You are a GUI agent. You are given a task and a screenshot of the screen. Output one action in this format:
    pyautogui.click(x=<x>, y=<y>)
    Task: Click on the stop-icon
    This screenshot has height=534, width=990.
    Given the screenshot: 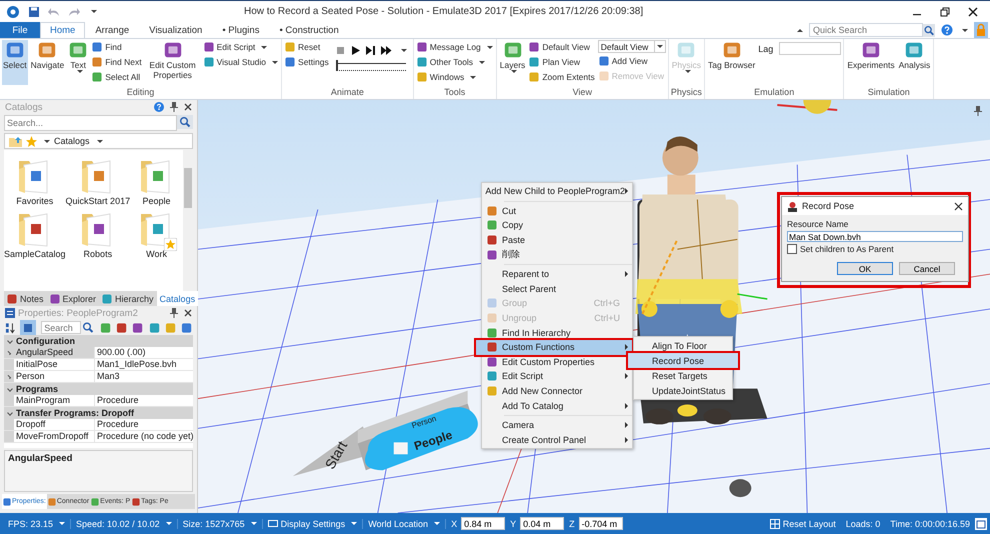 What is the action you would take?
    pyautogui.click(x=340, y=50)
    